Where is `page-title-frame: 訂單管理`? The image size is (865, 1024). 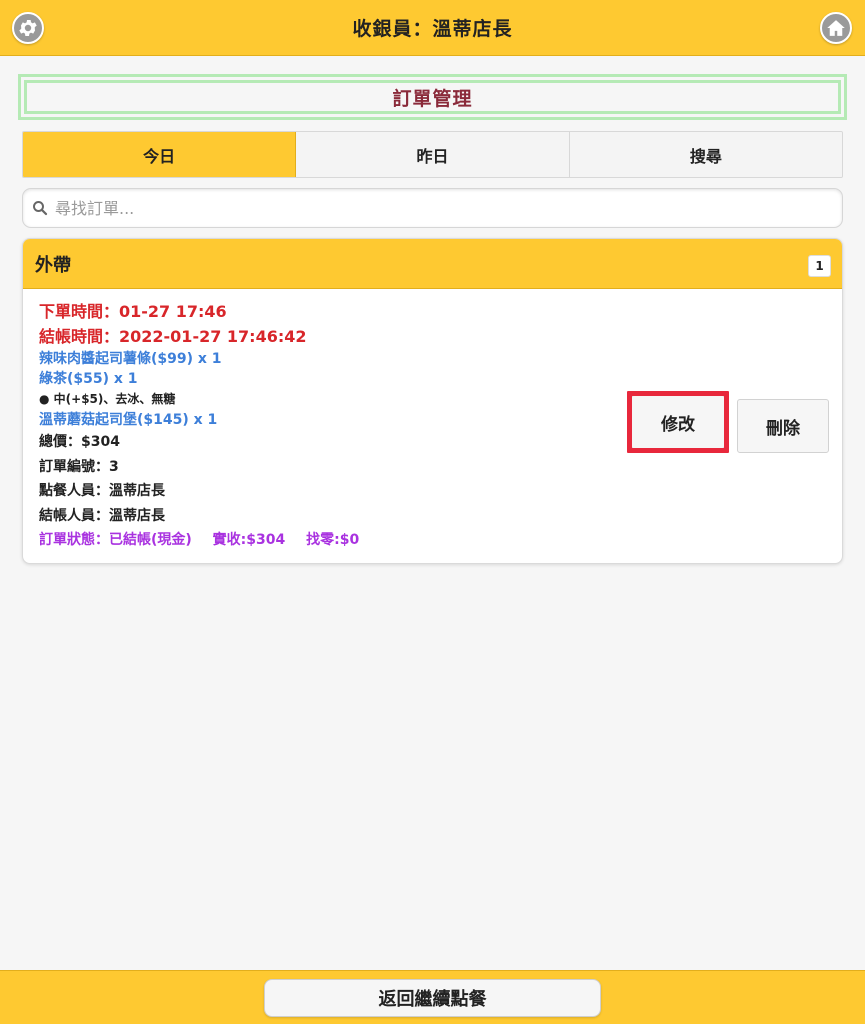 page-title-frame: 訂單管理 is located at coordinates (432, 97).